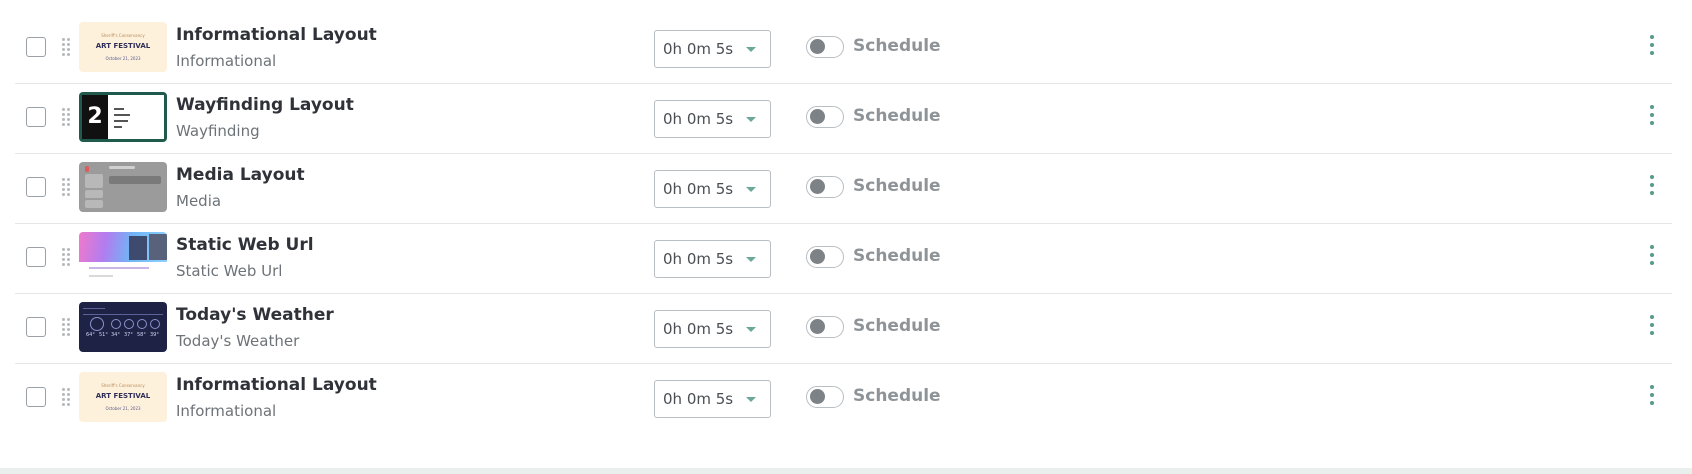  Describe the element at coordinates (265, 105) in the screenshot. I see `layout-title: Wayfinding Layout` at that location.